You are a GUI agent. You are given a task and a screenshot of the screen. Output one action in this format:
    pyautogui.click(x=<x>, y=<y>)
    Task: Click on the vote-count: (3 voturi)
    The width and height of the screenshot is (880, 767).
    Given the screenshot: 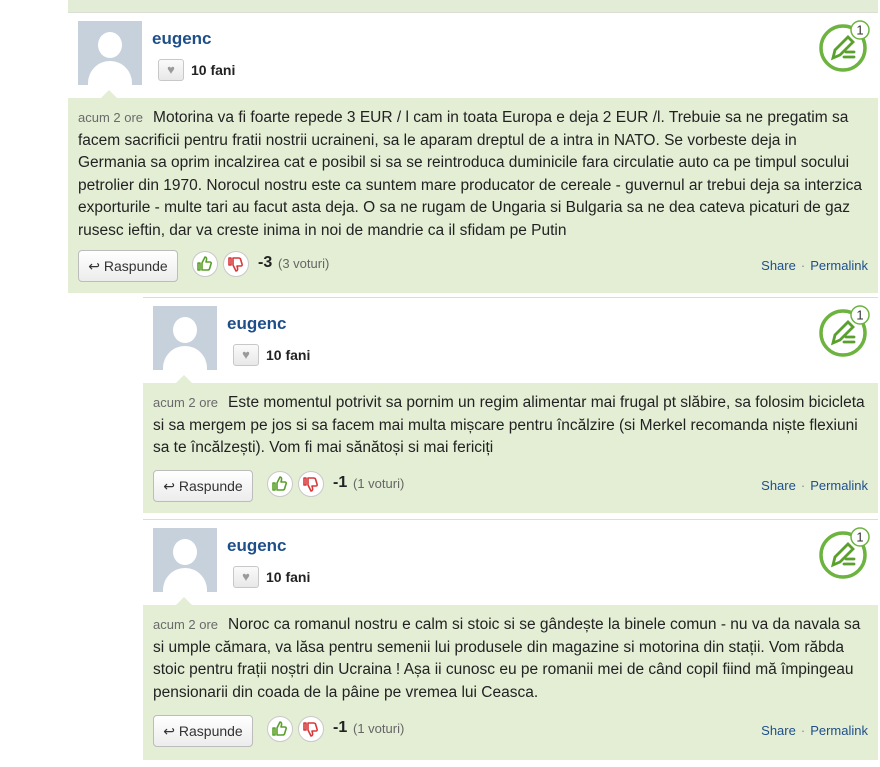 What is the action you would take?
    pyautogui.click(x=304, y=263)
    